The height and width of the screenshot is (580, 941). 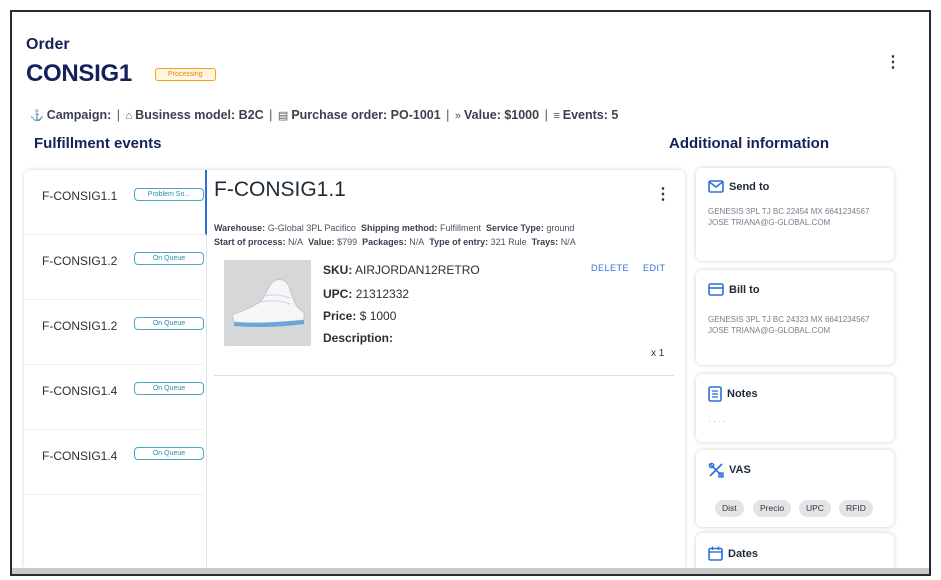 What do you see at coordinates (358, 338) in the screenshot?
I see `product-description: Description:` at bounding box center [358, 338].